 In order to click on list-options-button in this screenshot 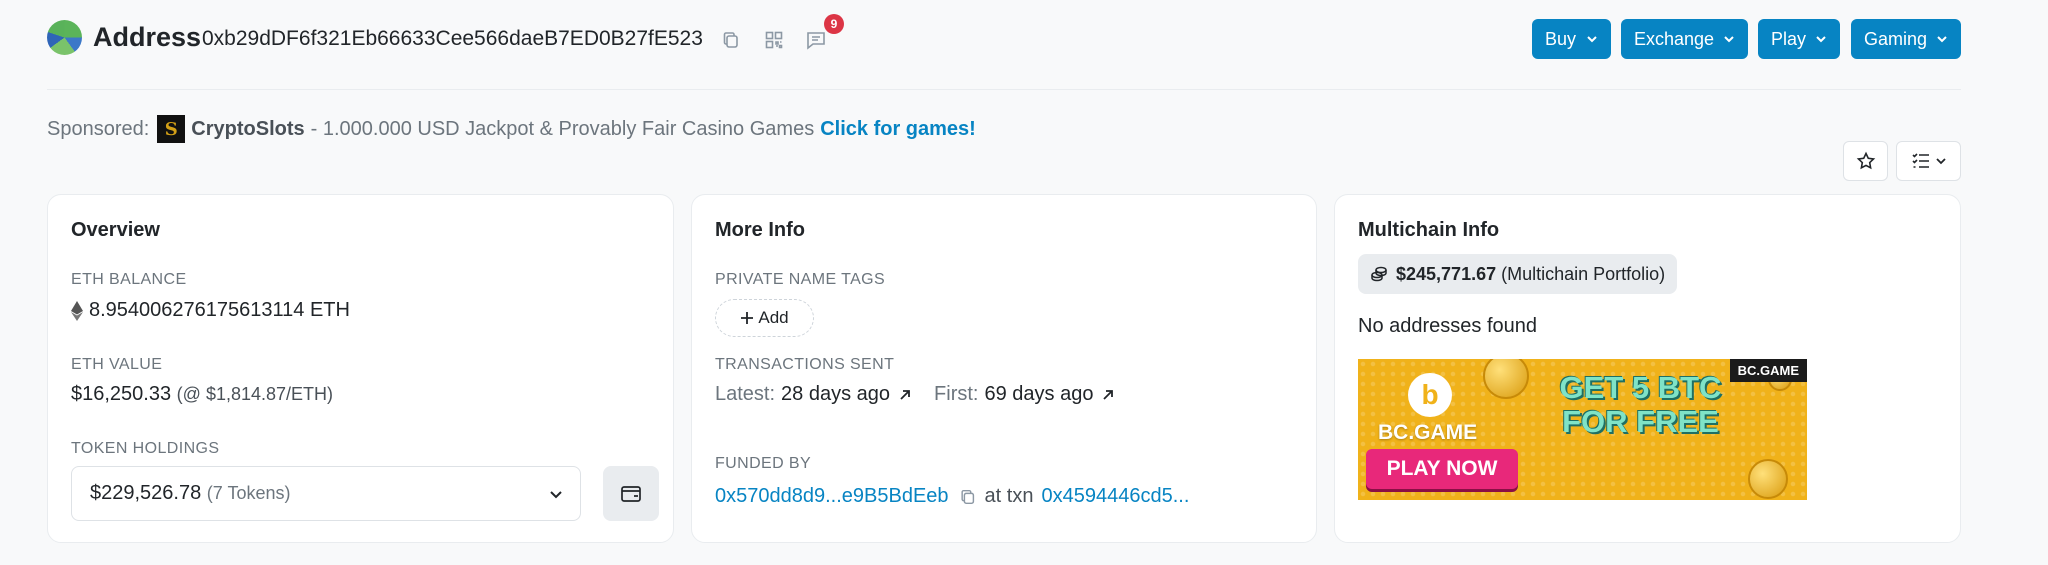, I will do `click(1928, 161)`.